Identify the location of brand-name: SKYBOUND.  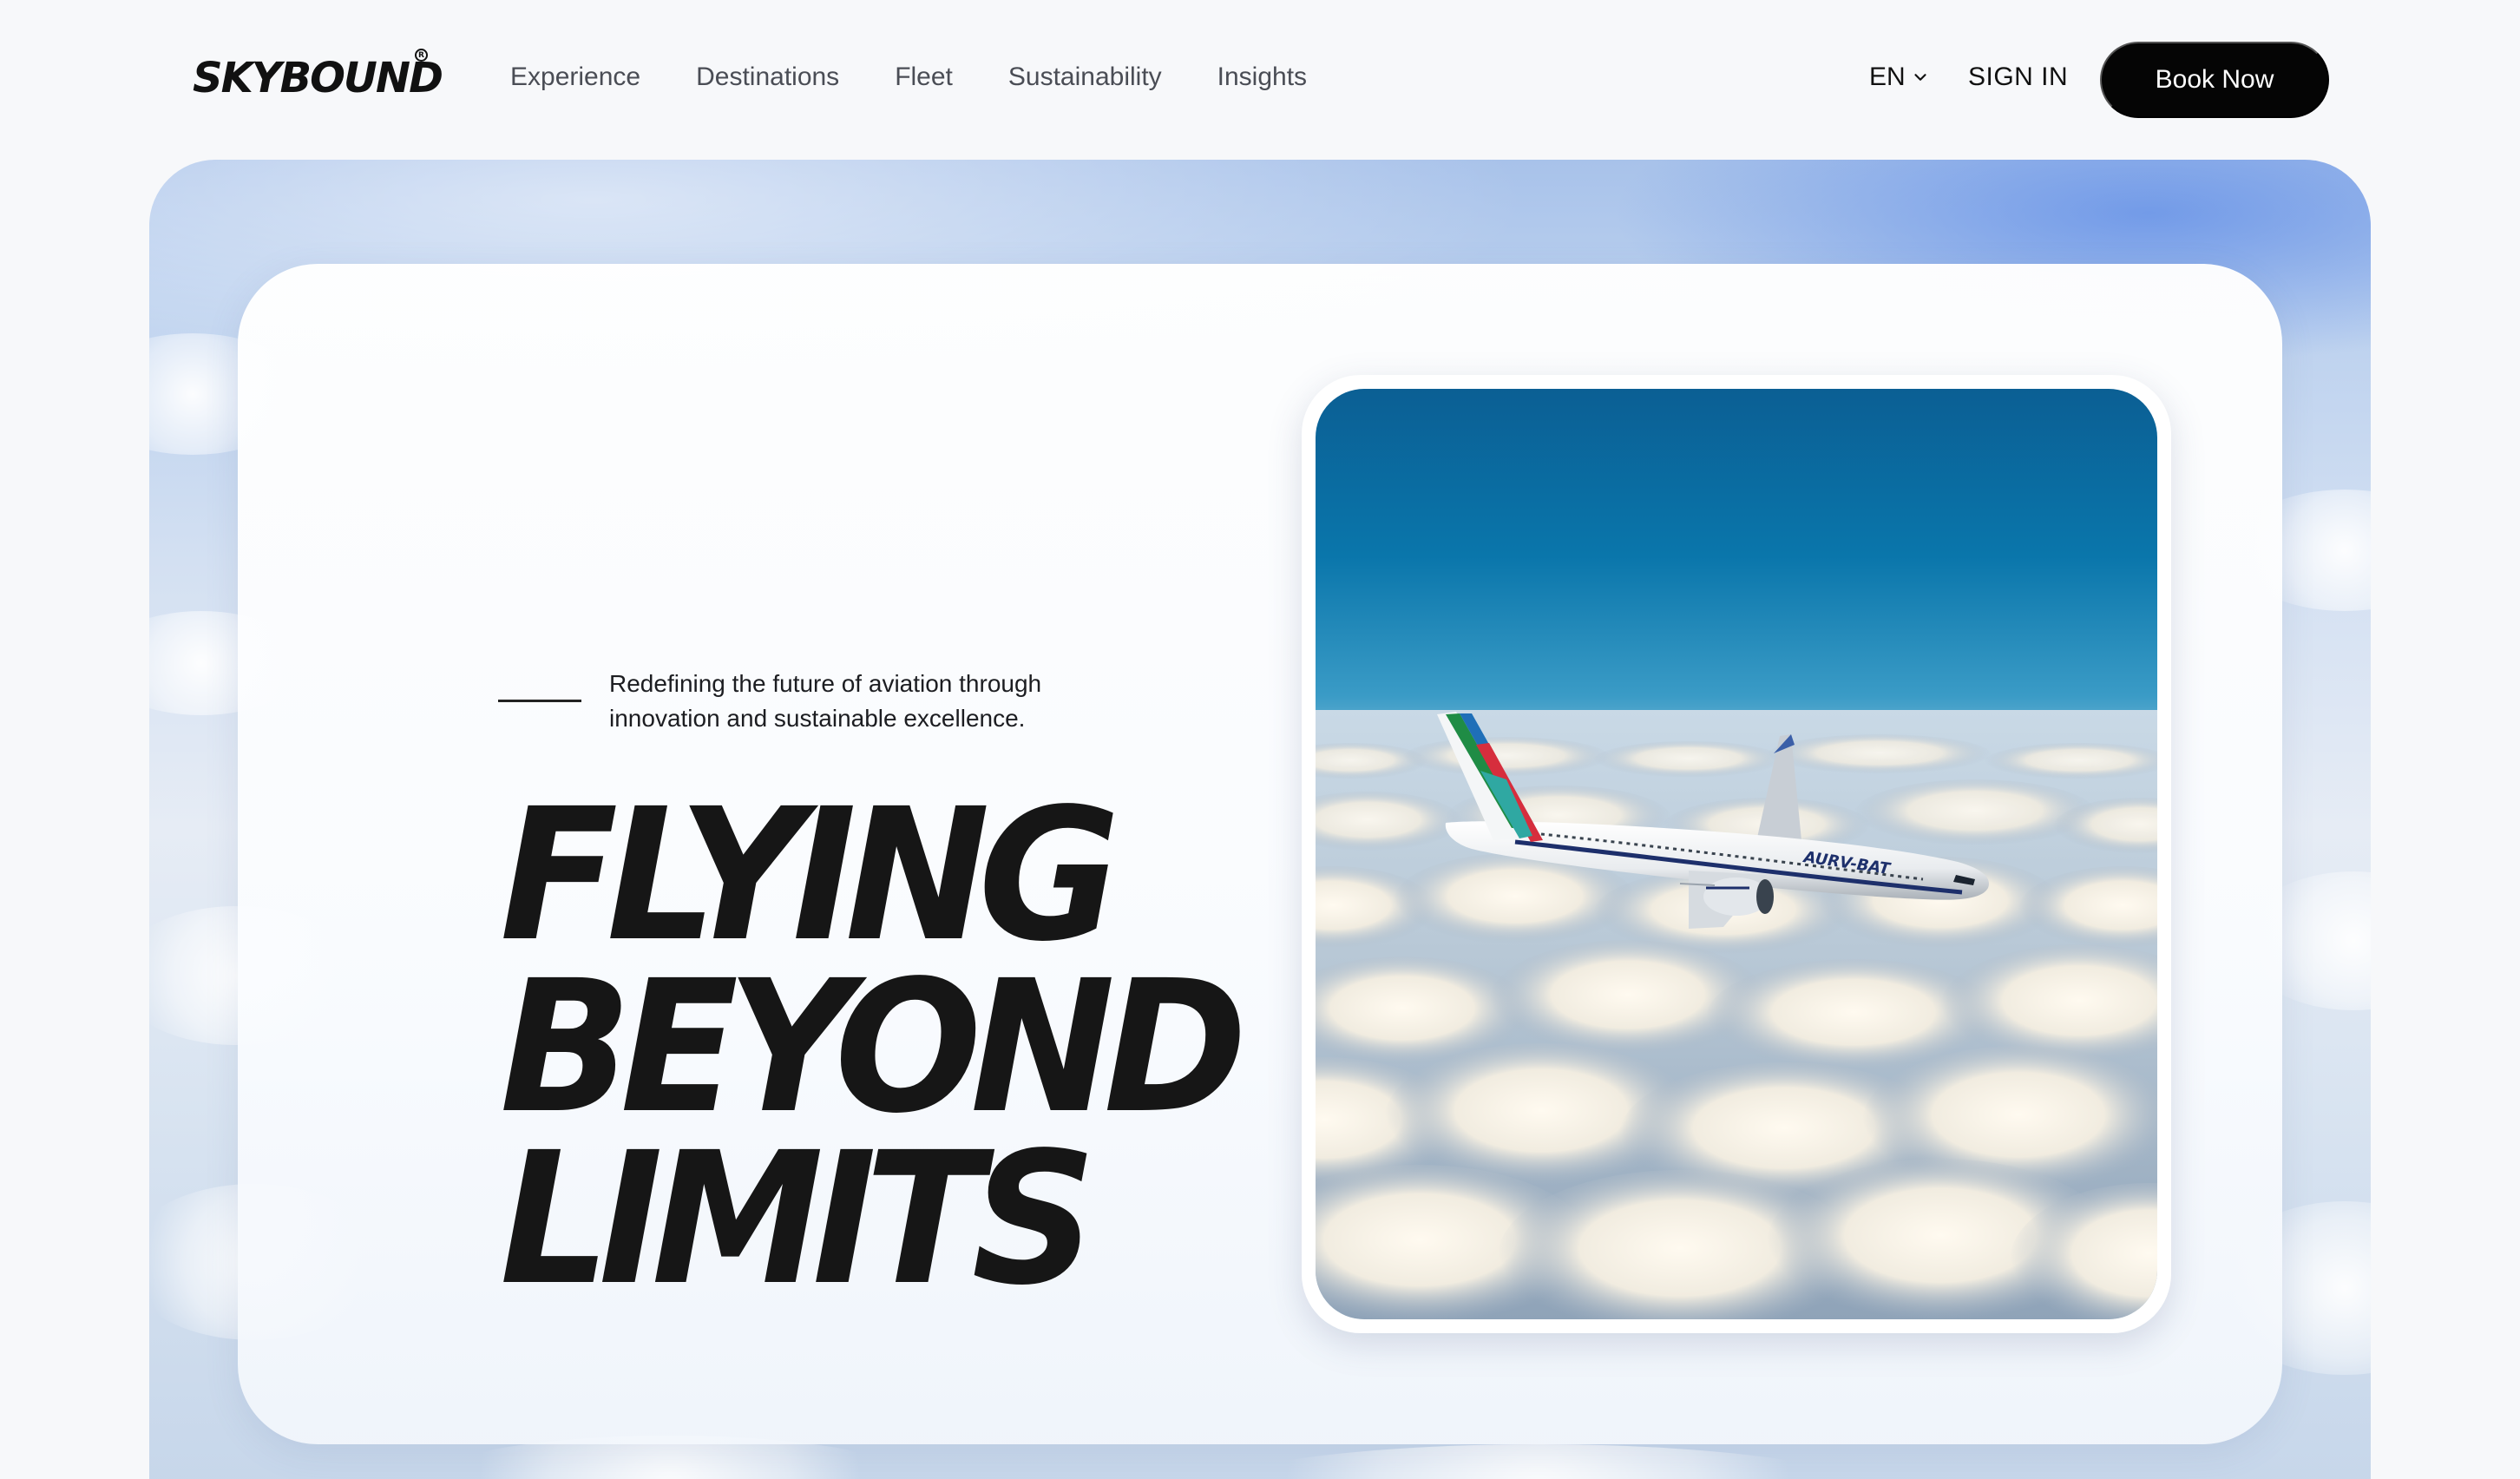
(318, 78).